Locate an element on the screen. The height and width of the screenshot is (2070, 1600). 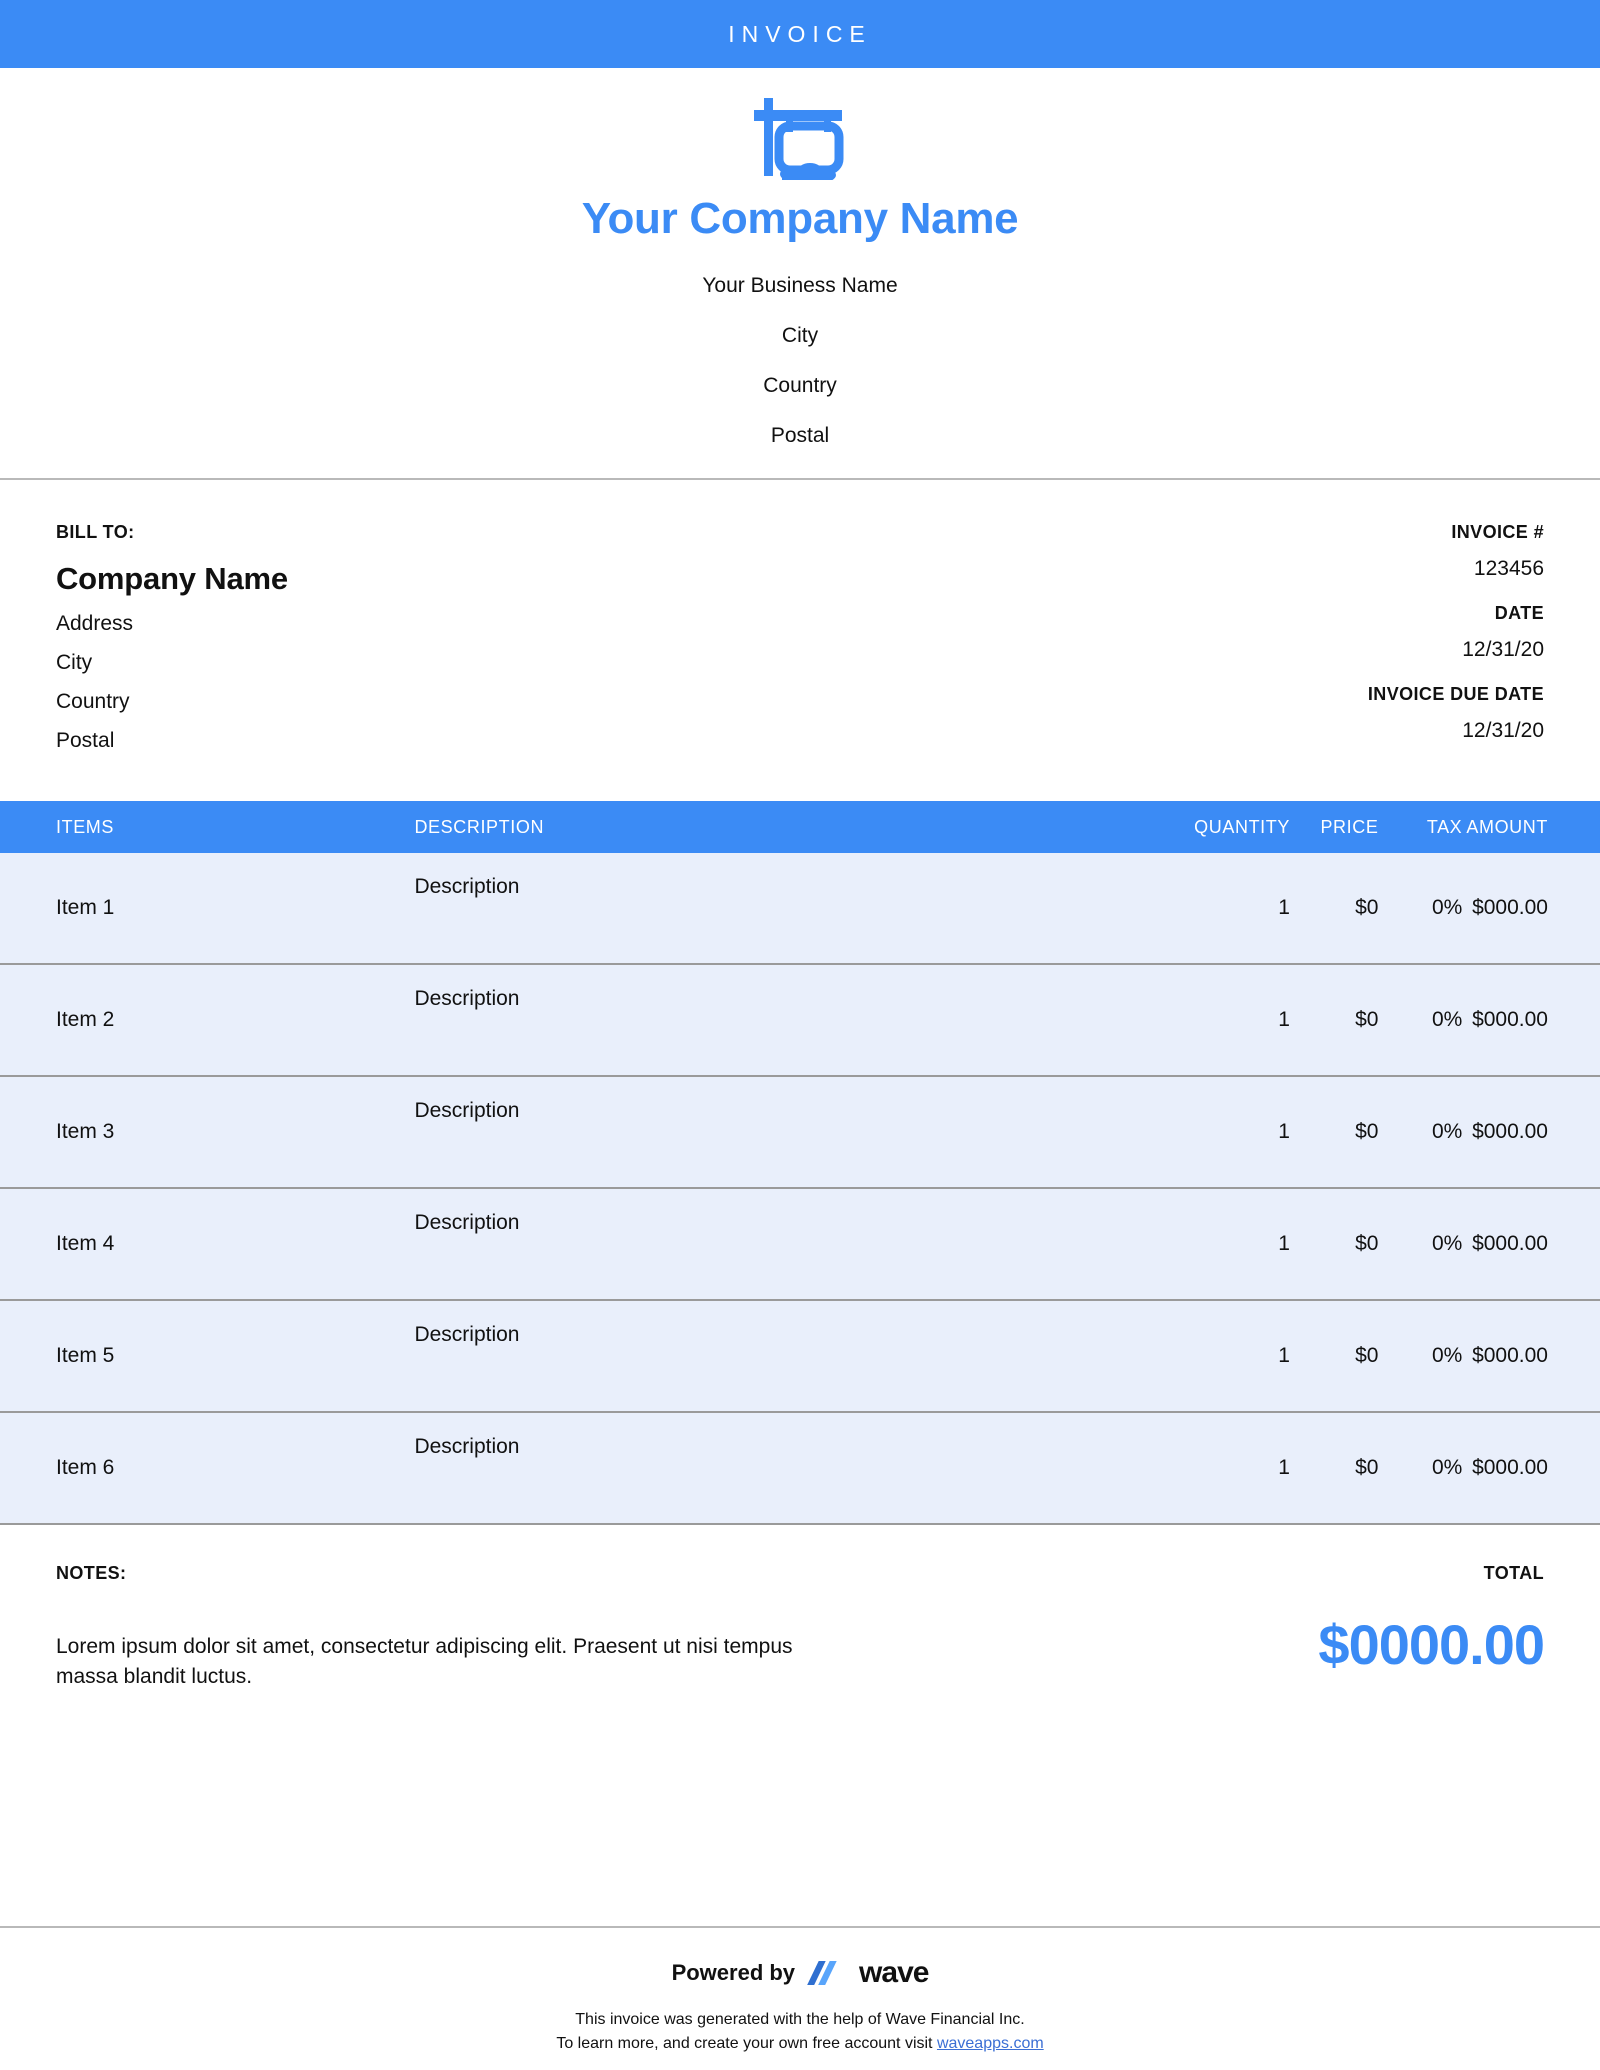
table-row: Item 3 Description 1 $0 0% $000.00 is located at coordinates (800, 1133).